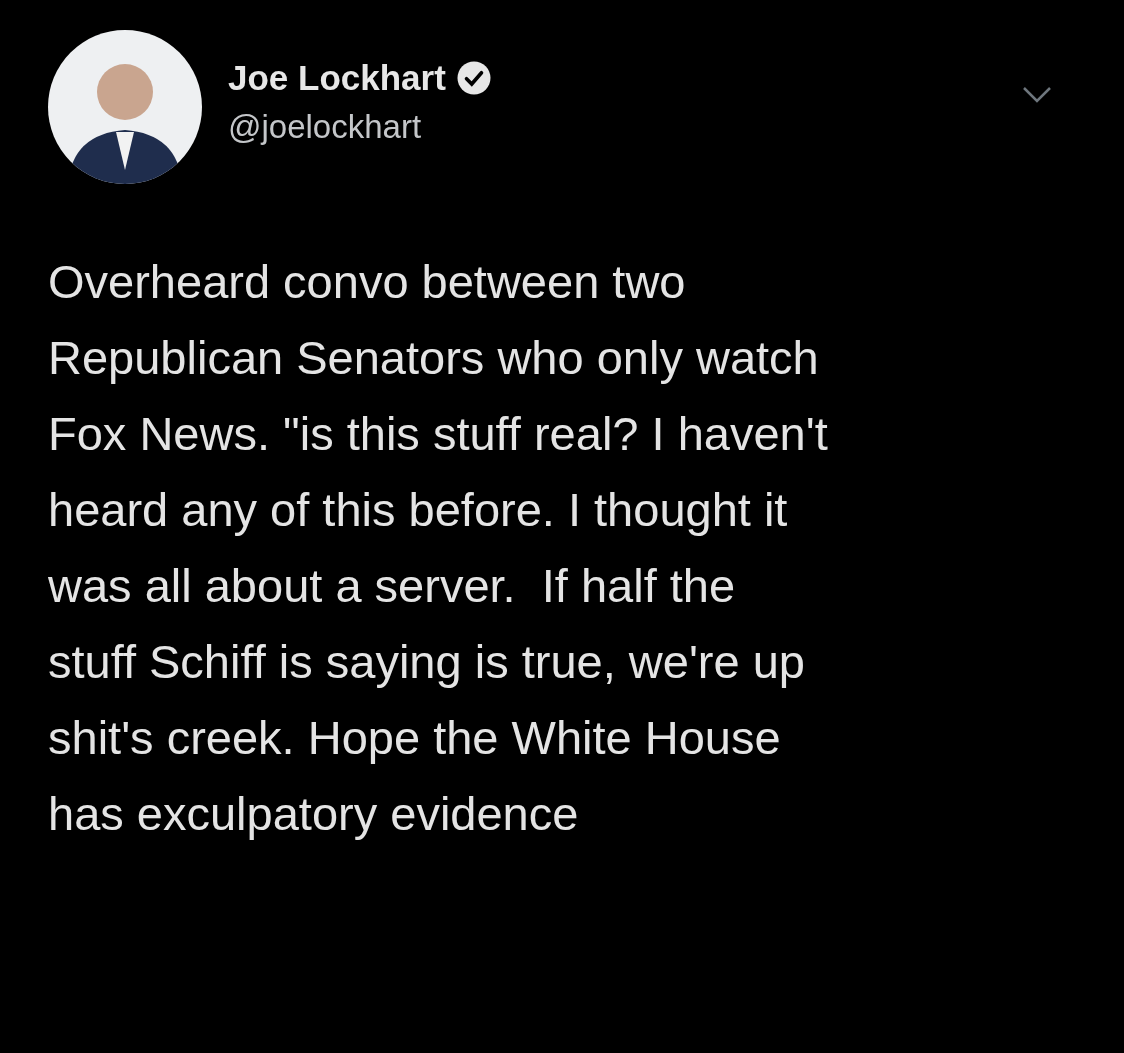  What do you see at coordinates (1037, 95) in the screenshot?
I see `chevron-down-icon` at bounding box center [1037, 95].